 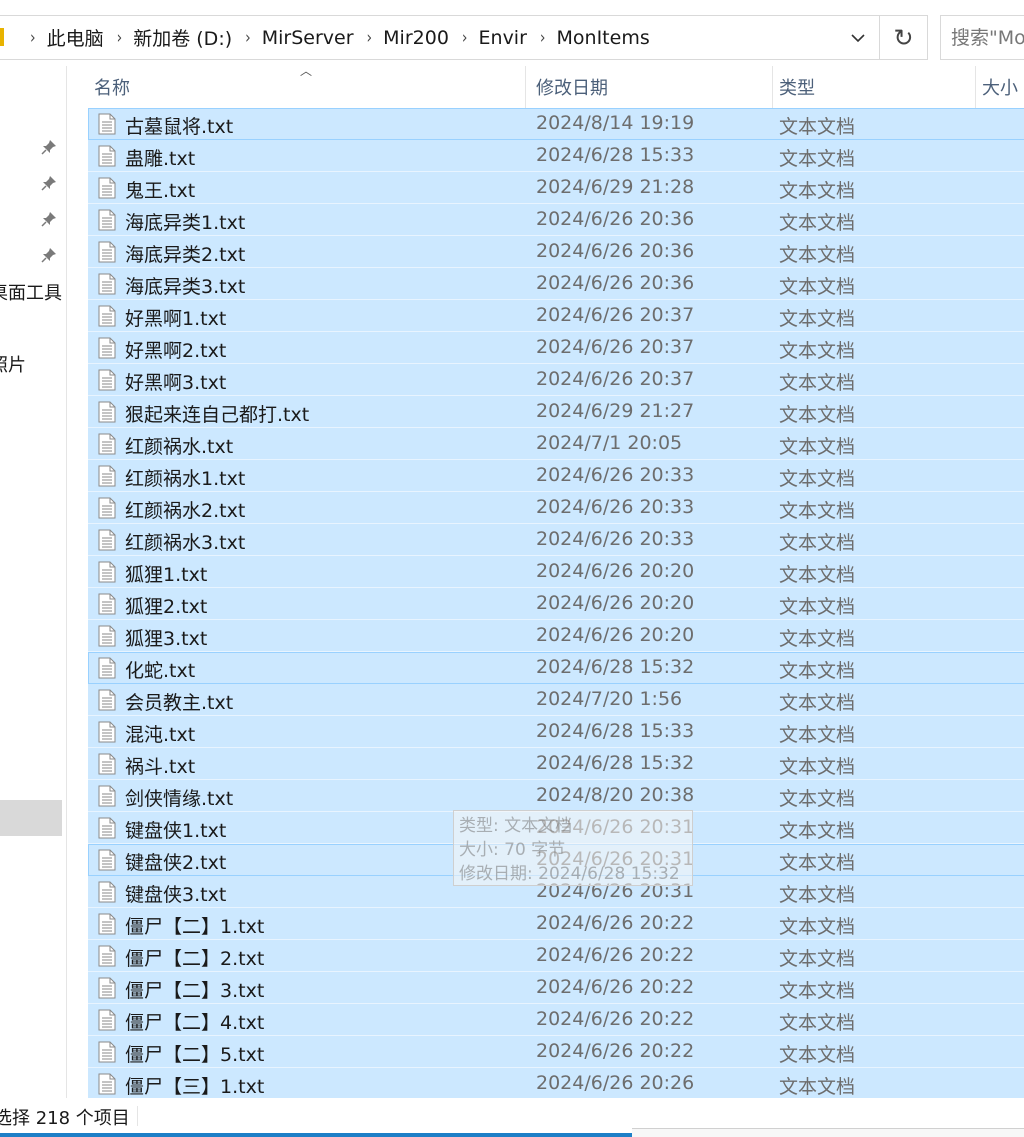 I want to click on nav-item-photos: 照片, so click(x=13, y=364).